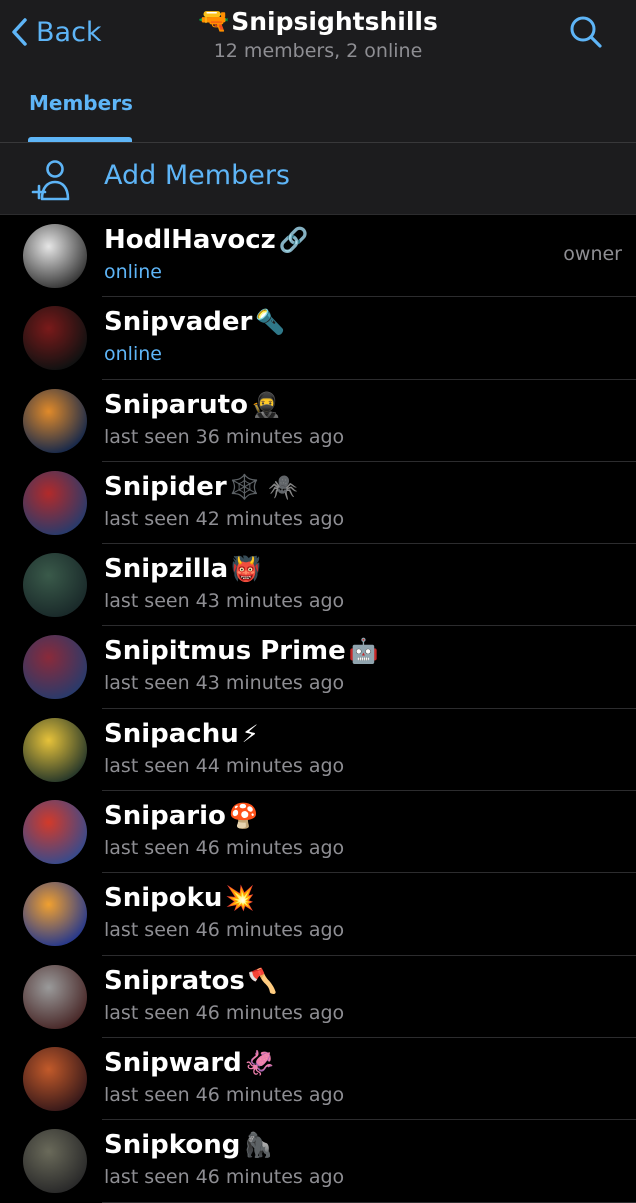  I want to click on add-members-label: Add Members, so click(197, 175).